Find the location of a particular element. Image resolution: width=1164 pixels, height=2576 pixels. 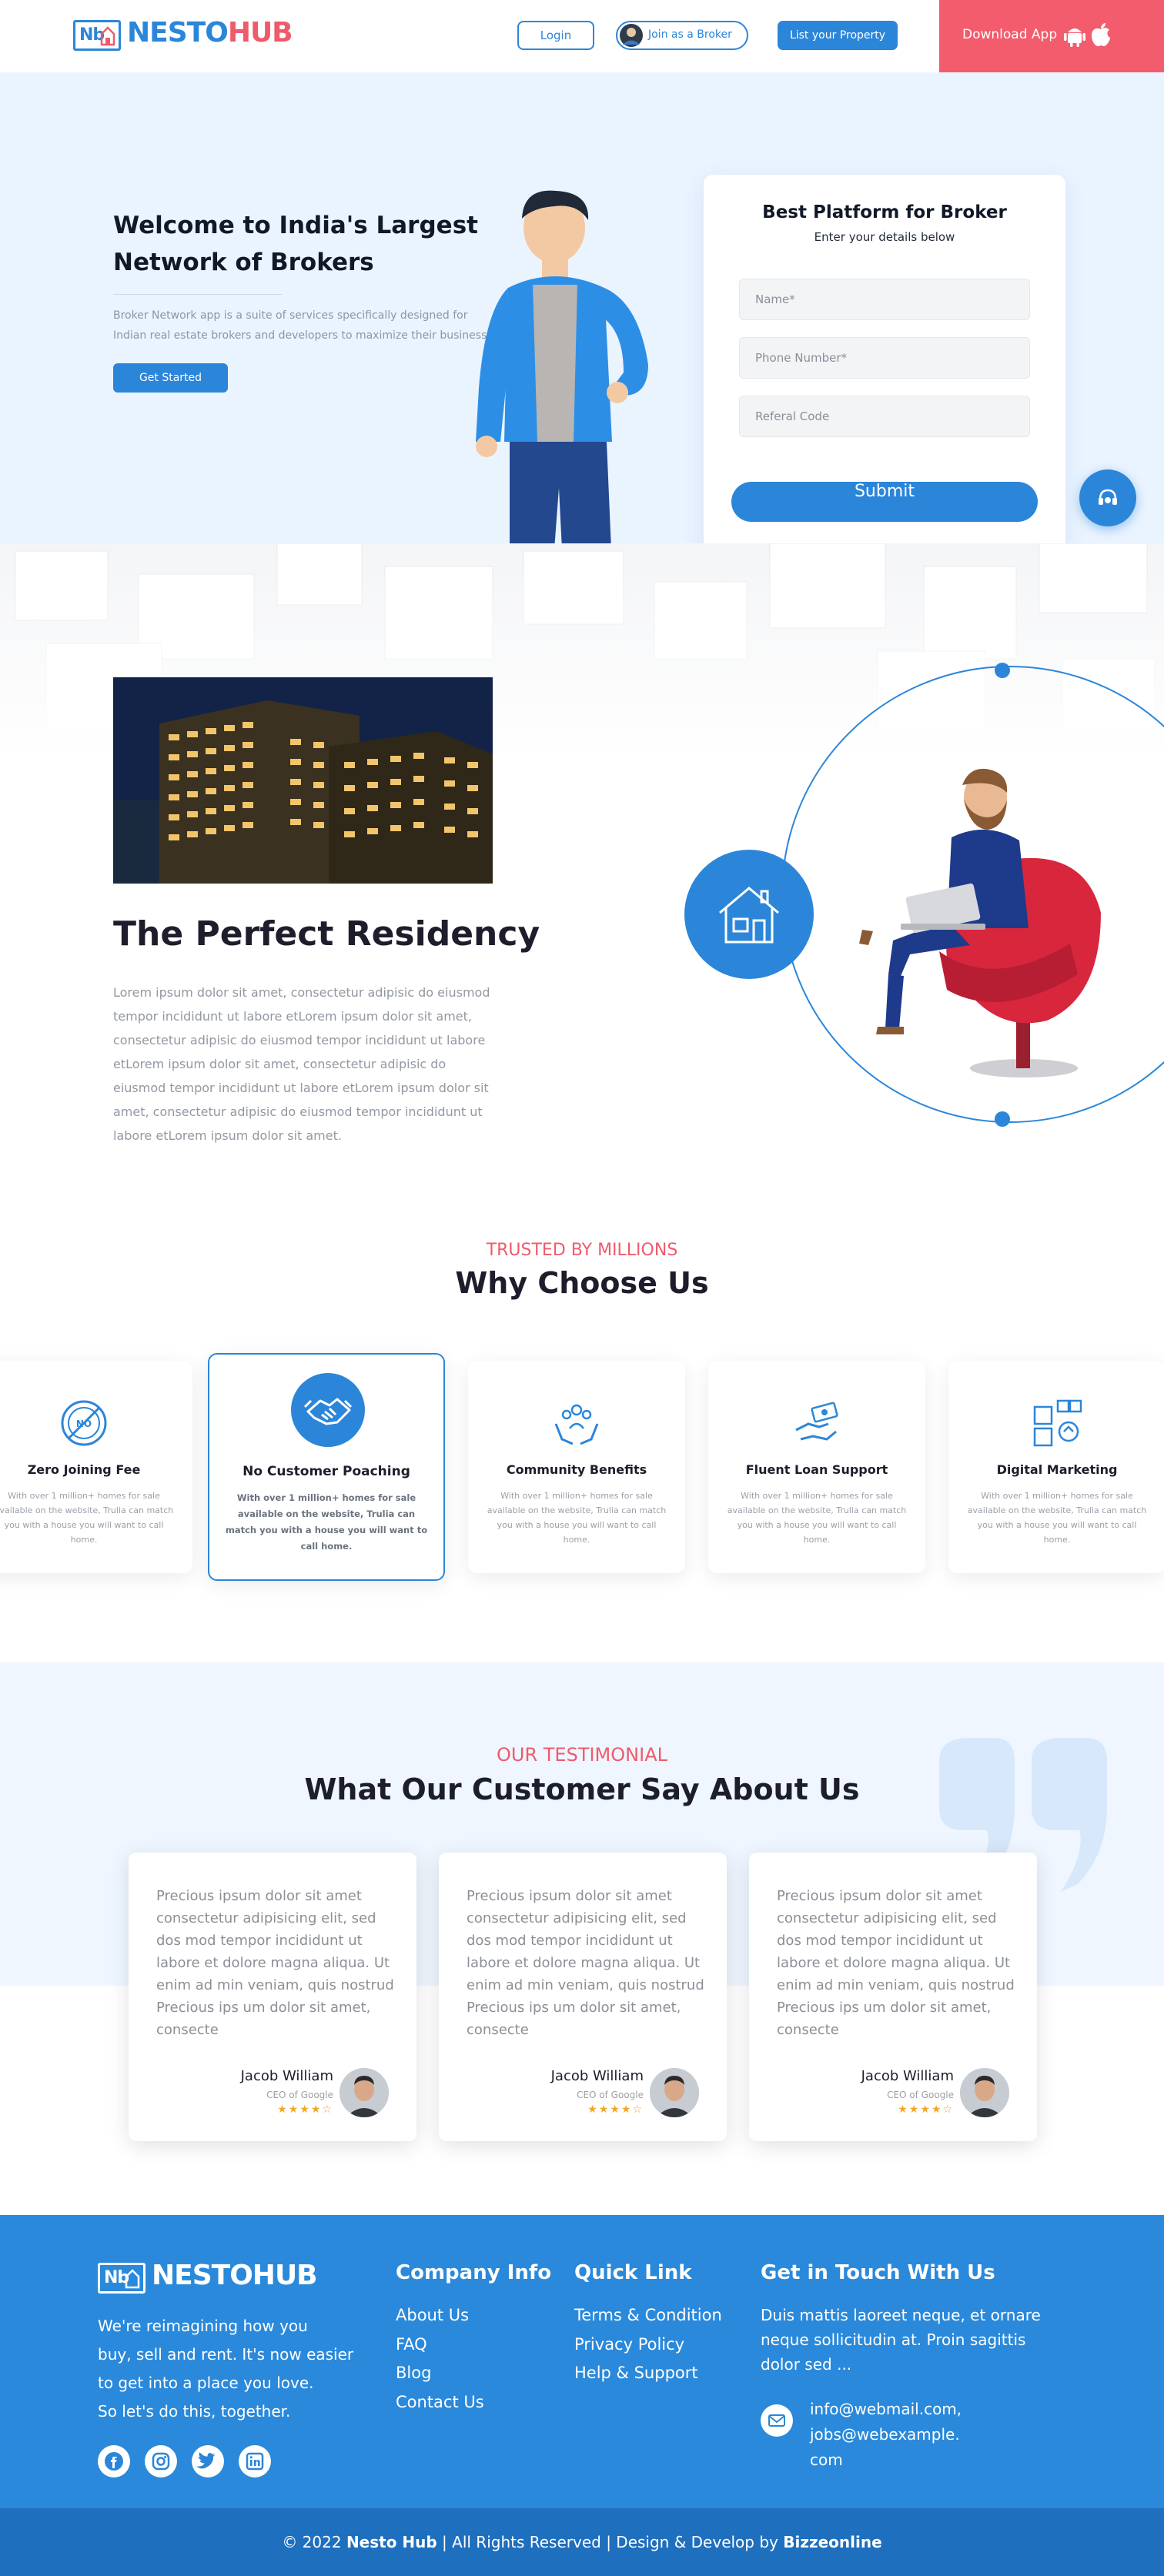

footer-house-icon is located at coordinates (133, 2279).